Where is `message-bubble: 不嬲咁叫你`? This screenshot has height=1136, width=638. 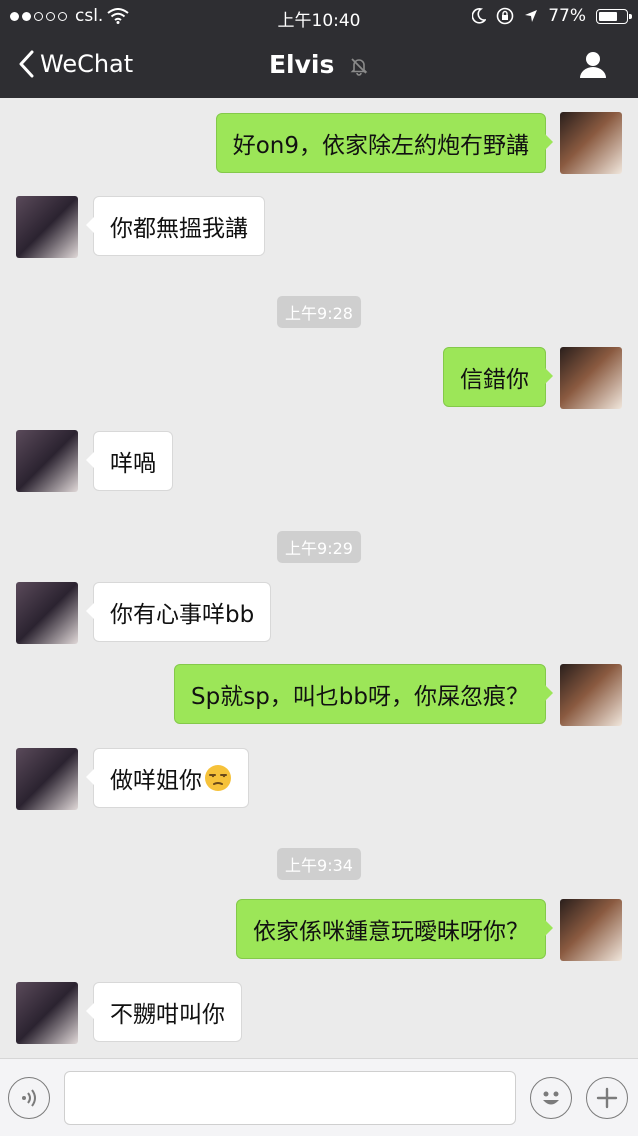
message-bubble: 不嬲咁叫你 is located at coordinates (164, 1012).